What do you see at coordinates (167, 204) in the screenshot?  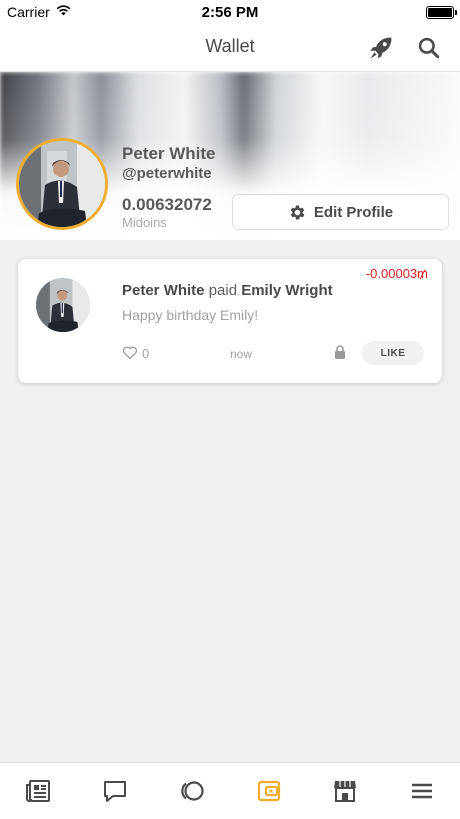 I see `balance-value: 0.00632072` at bounding box center [167, 204].